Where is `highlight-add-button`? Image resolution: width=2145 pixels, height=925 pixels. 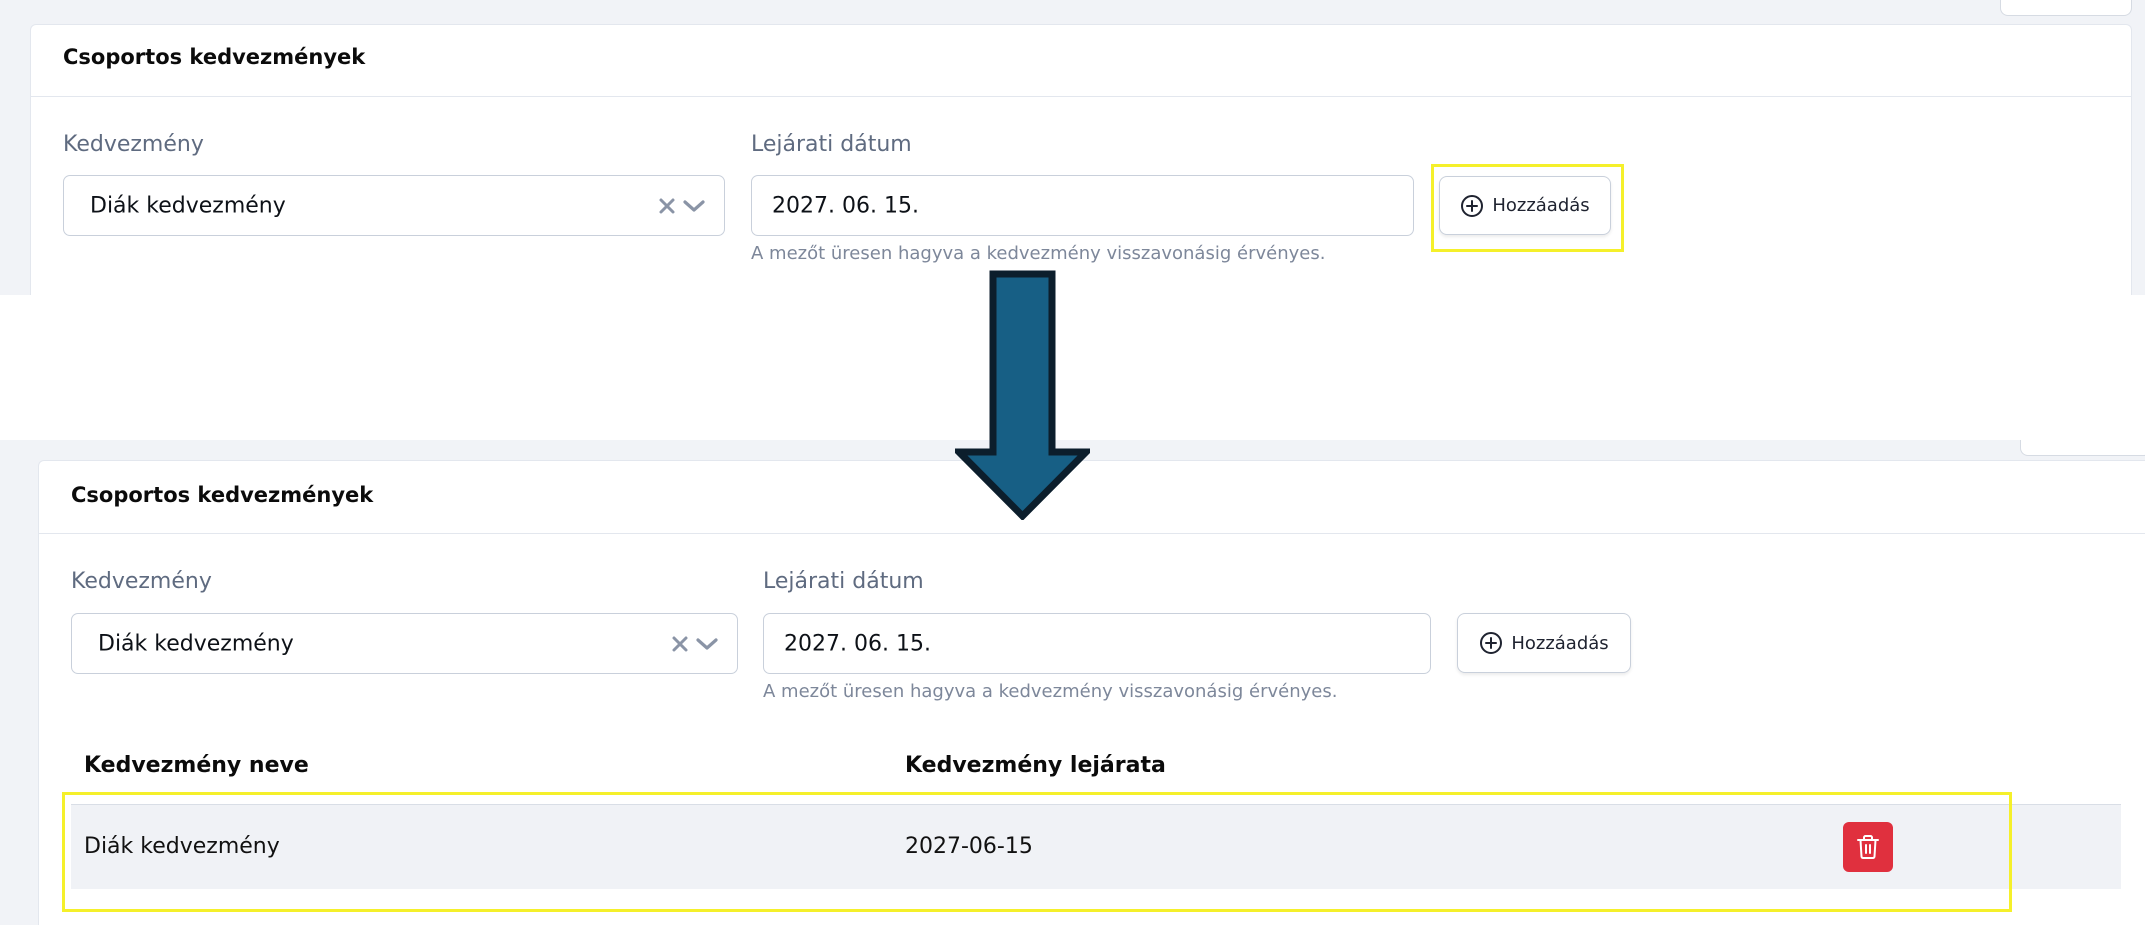 highlight-add-button is located at coordinates (1527, 208).